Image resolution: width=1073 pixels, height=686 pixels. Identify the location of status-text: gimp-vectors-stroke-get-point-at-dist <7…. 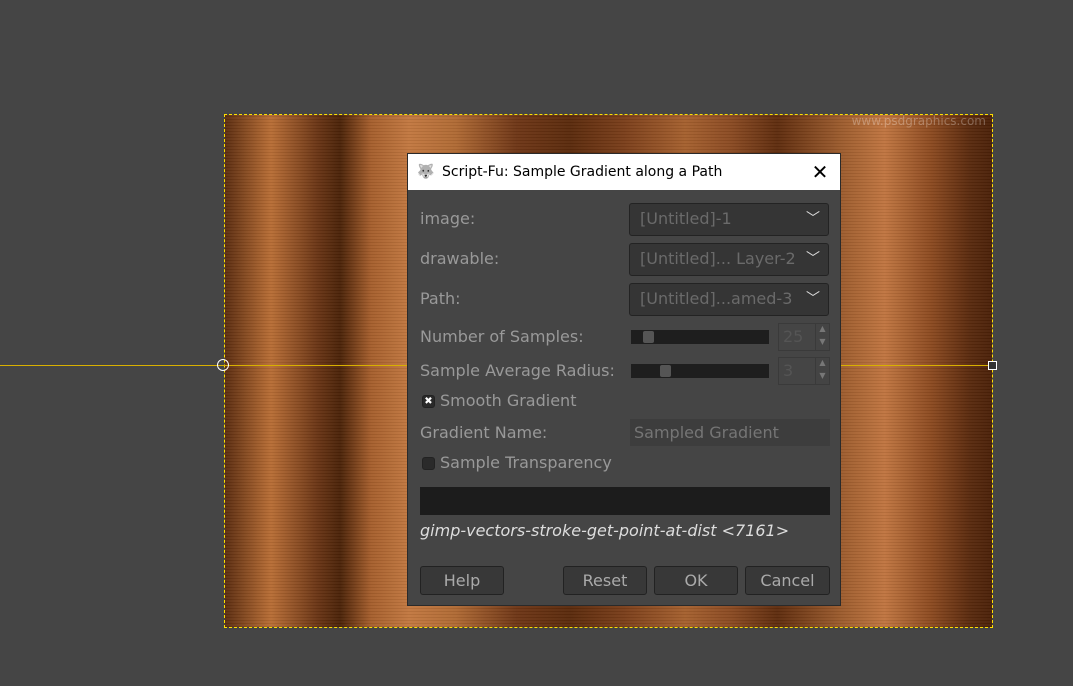
(605, 530).